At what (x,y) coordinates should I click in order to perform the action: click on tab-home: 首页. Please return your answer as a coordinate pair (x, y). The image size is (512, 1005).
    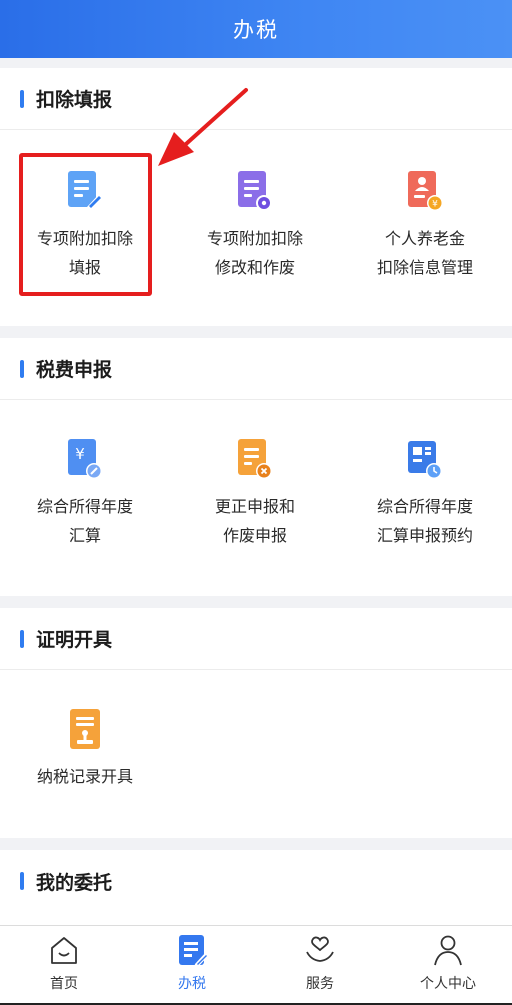
    Looking at the image, I should click on (64, 964).